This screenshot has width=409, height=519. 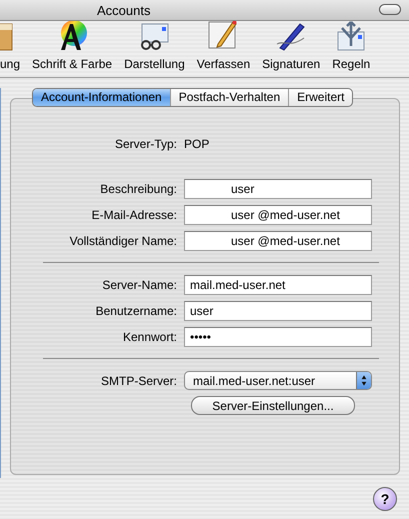 What do you see at coordinates (154, 47) in the screenshot?
I see `toolbar-item: Darstellung` at bounding box center [154, 47].